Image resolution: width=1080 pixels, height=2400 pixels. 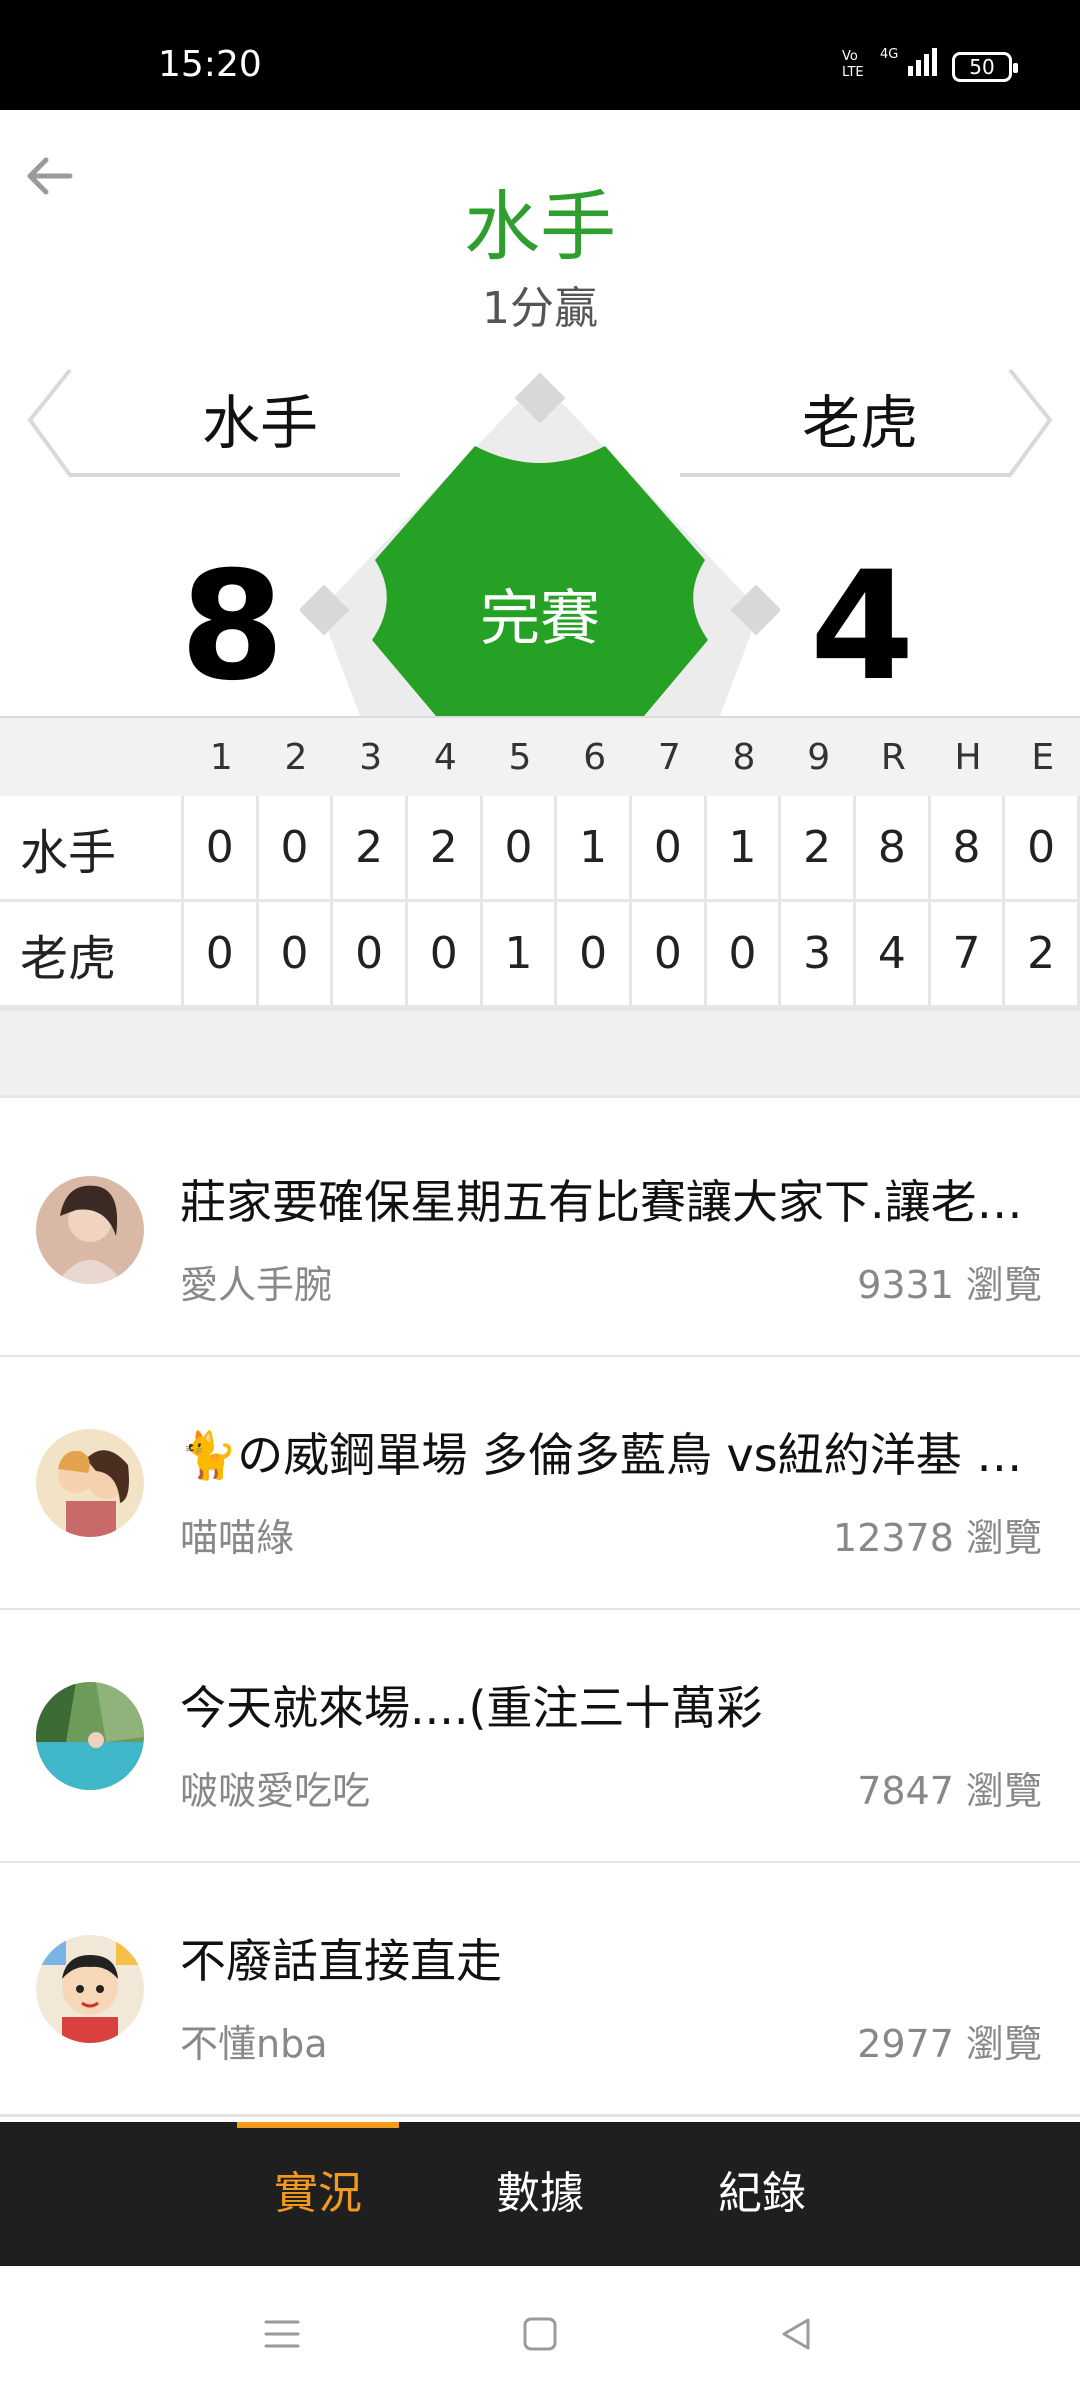 What do you see at coordinates (595, 757) in the screenshot?
I see `col-header: 6` at bounding box center [595, 757].